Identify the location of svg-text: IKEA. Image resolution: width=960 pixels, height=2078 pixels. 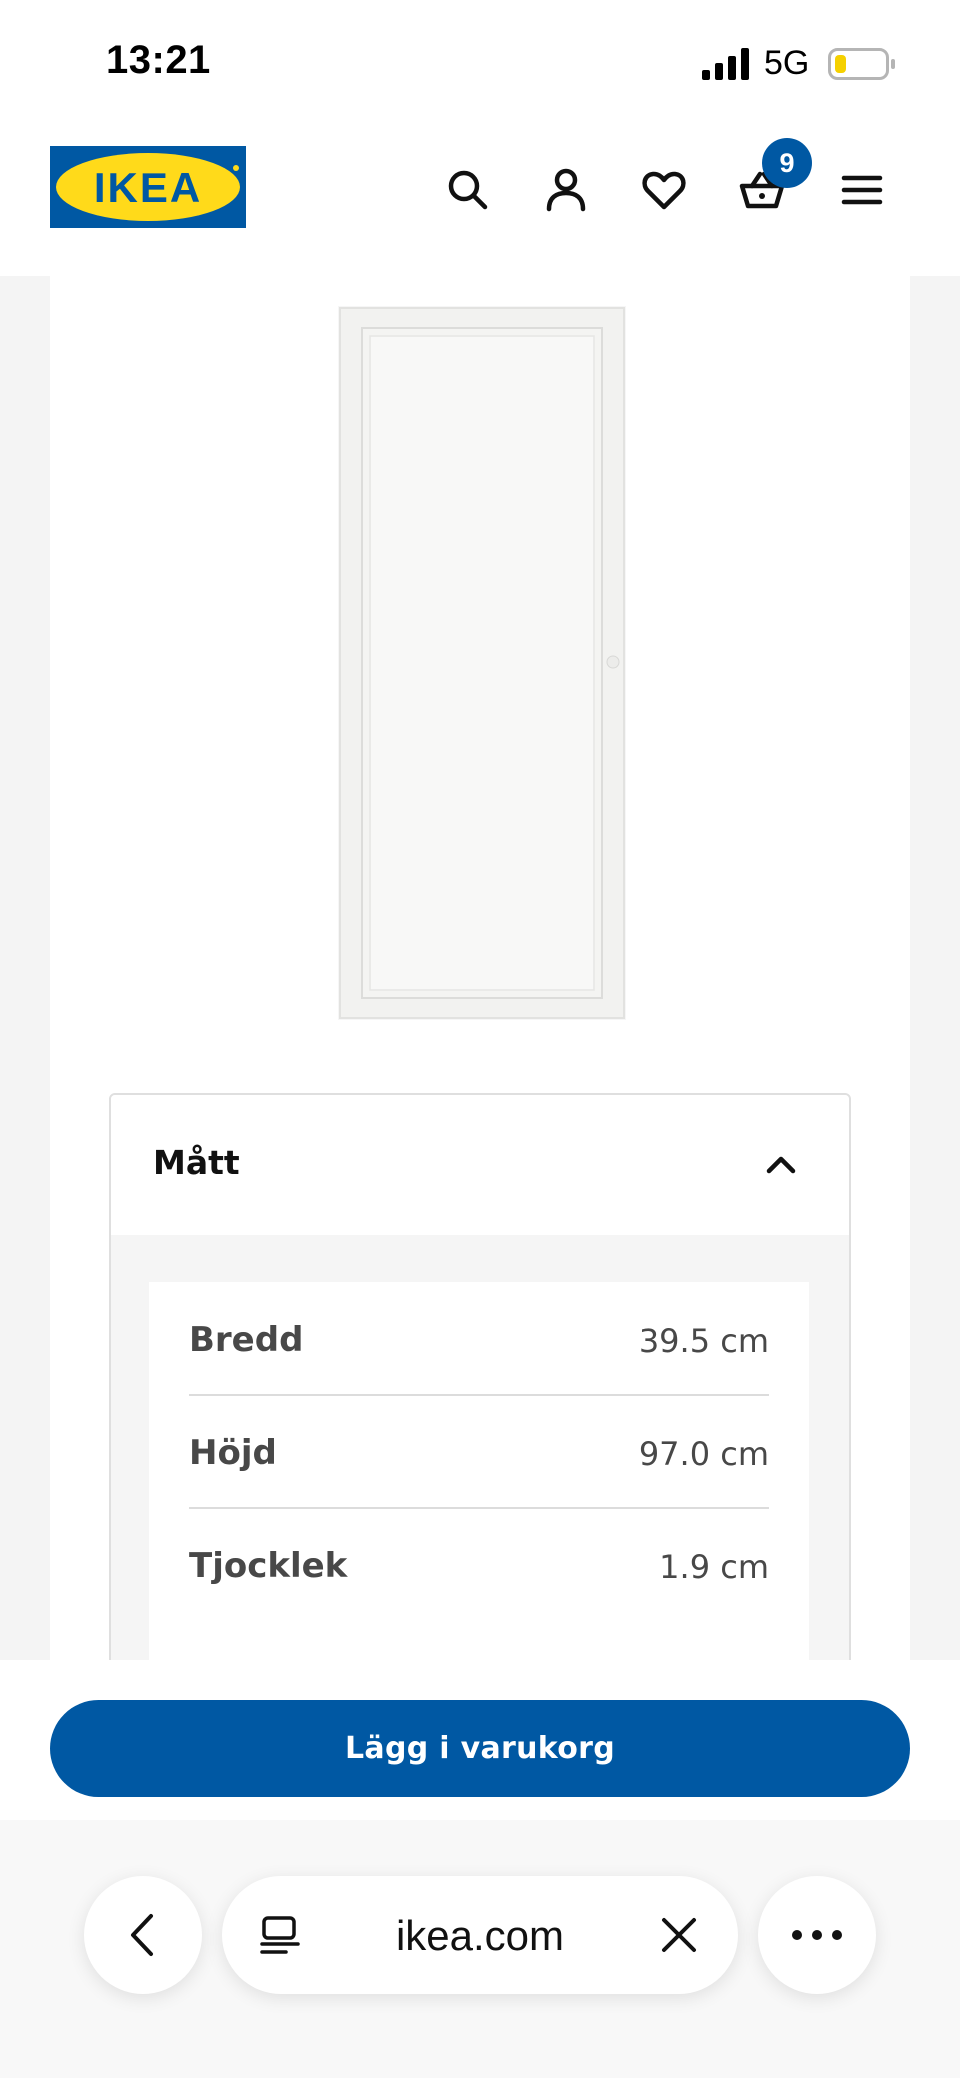
(148, 187).